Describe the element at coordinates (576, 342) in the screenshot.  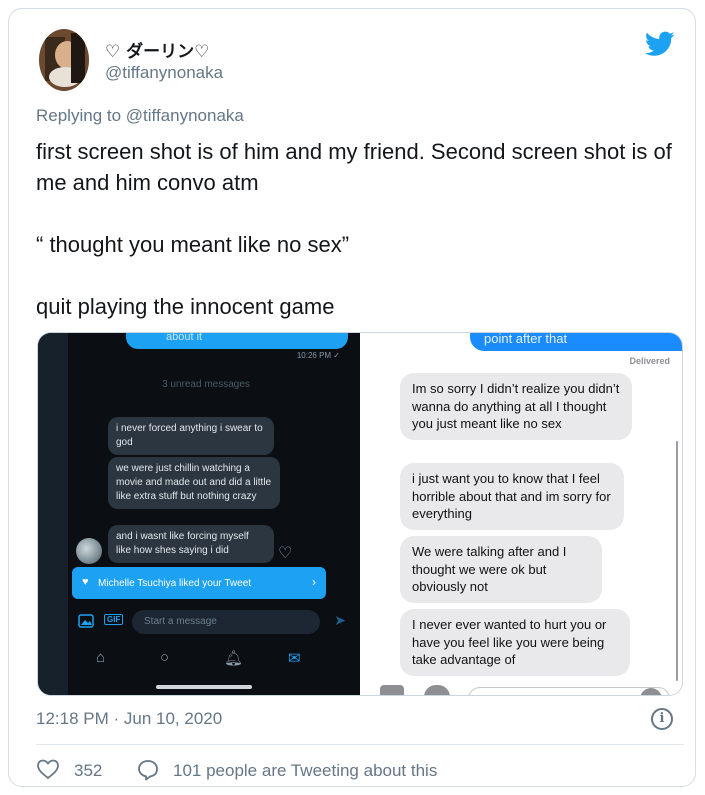
I see `imessage-sent-bubble: point after that` at that location.